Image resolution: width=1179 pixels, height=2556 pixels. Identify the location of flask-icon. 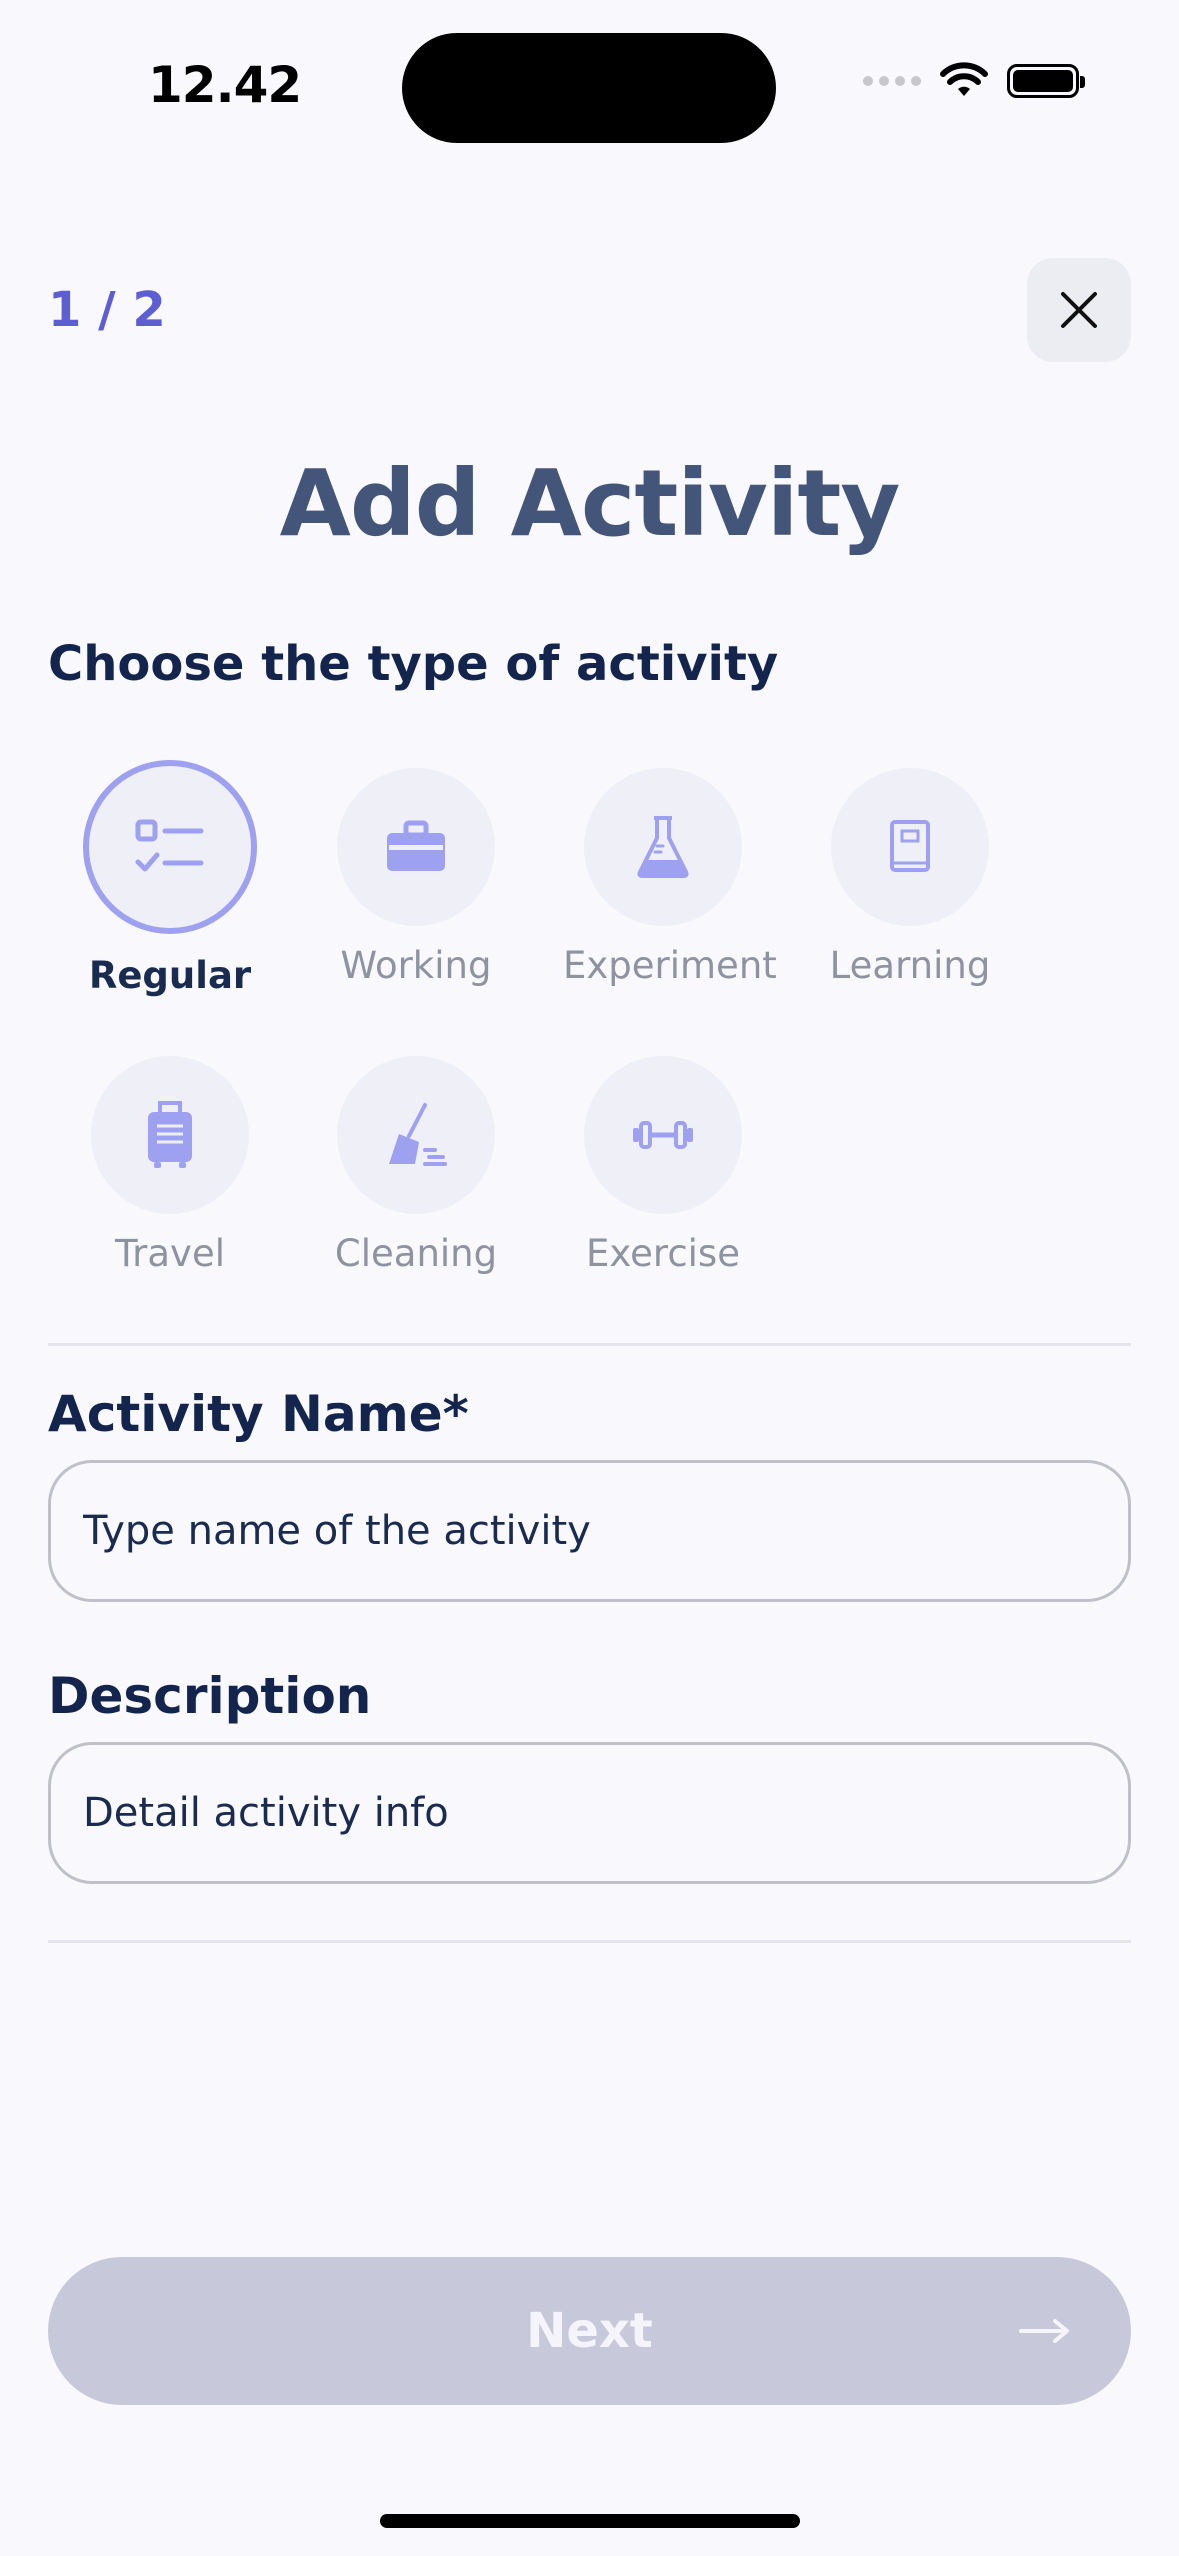
(663, 847).